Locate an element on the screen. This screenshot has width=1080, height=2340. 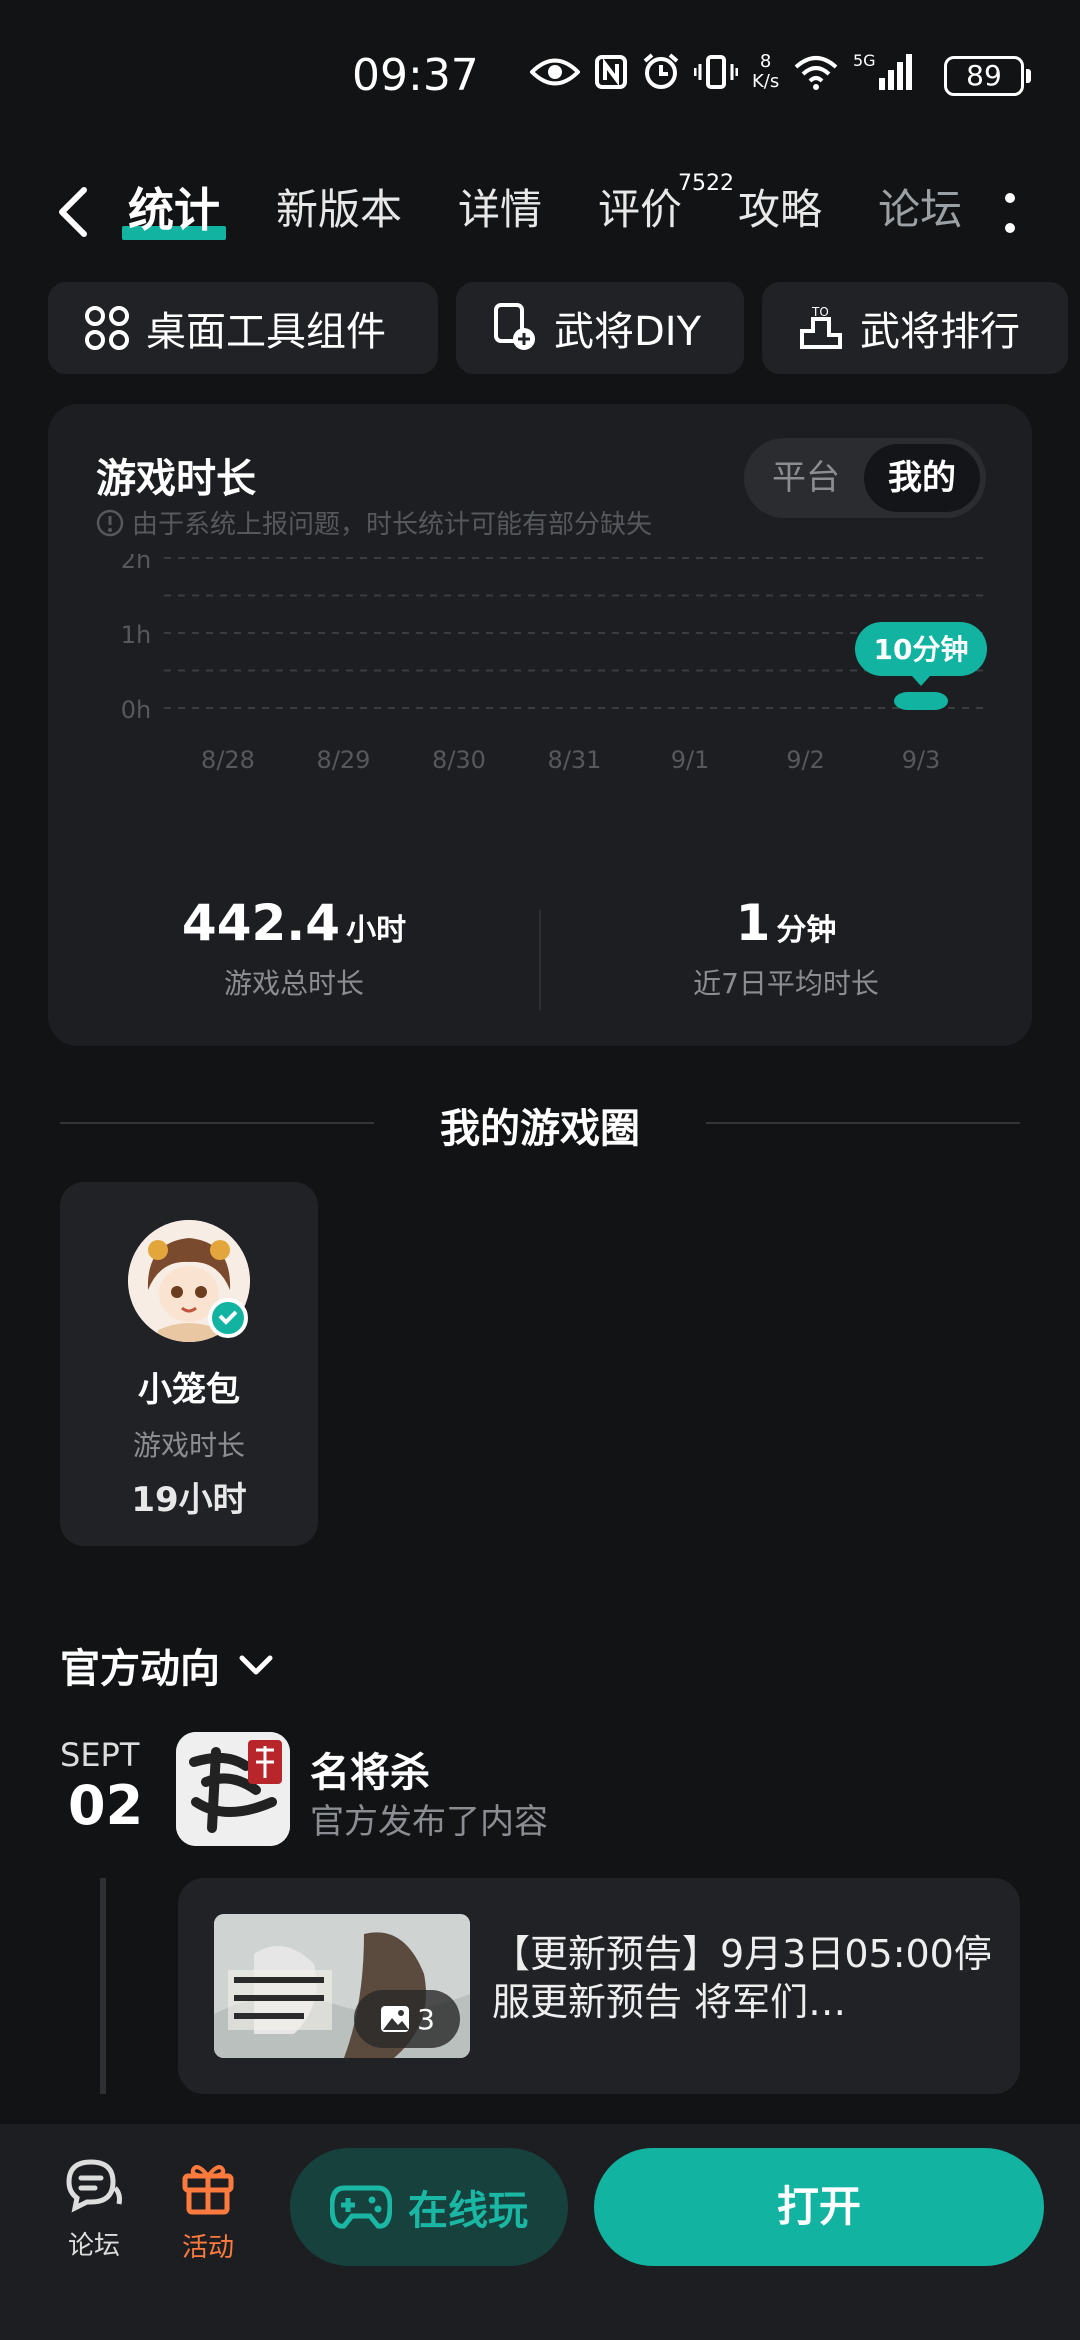
member-name: 小笼包 is located at coordinates (189, 1390).